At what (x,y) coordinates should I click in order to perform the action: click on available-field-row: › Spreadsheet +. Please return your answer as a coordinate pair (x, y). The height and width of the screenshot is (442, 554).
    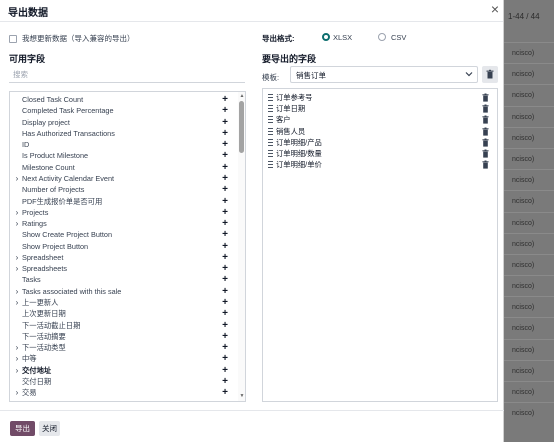
    Looking at the image, I should click on (123, 257).